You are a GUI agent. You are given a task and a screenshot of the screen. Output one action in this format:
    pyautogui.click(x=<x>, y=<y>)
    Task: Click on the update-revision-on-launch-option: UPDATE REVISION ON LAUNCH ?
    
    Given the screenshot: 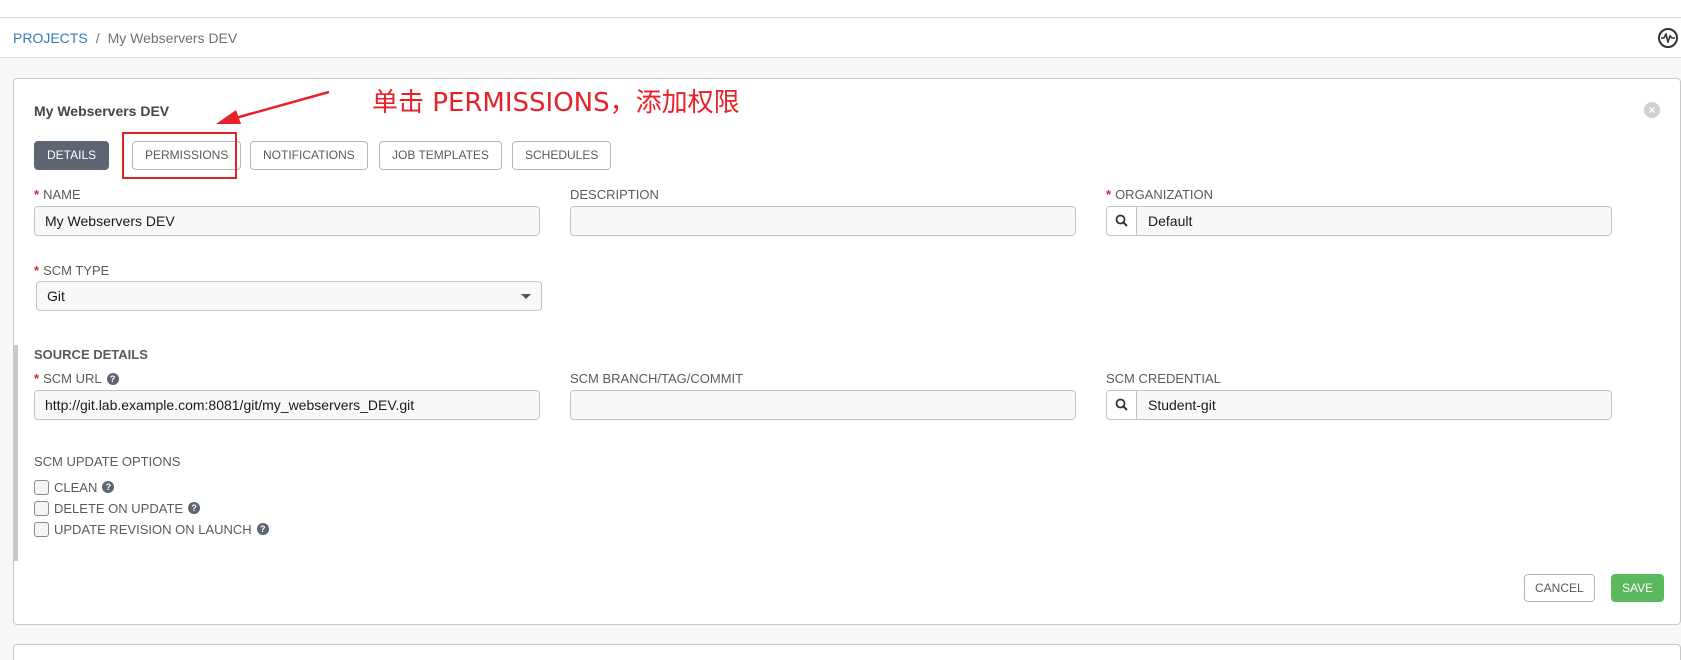 What is the action you would take?
    pyautogui.click(x=151, y=529)
    